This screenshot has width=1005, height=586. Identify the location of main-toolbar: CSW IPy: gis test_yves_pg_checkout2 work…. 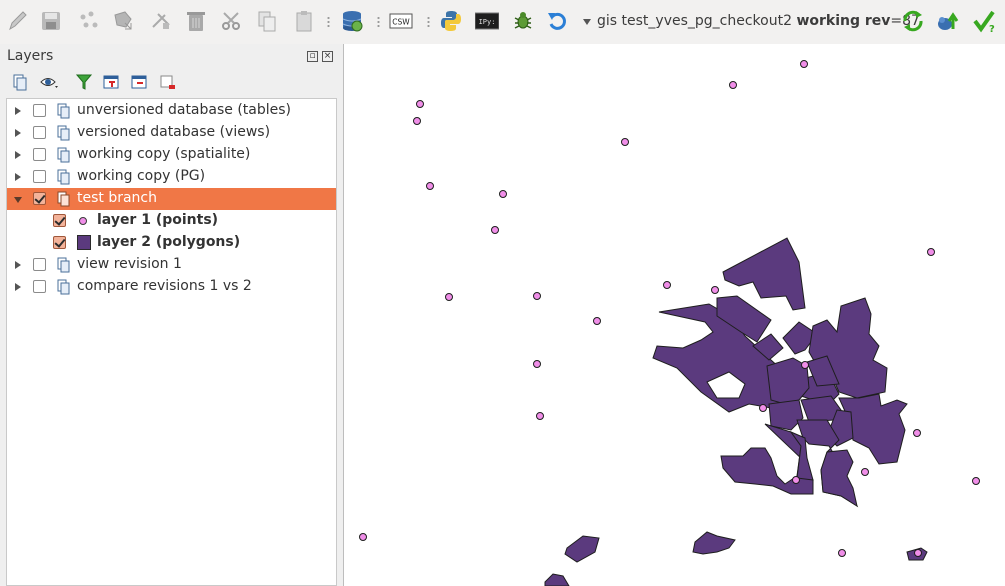
(502, 22).